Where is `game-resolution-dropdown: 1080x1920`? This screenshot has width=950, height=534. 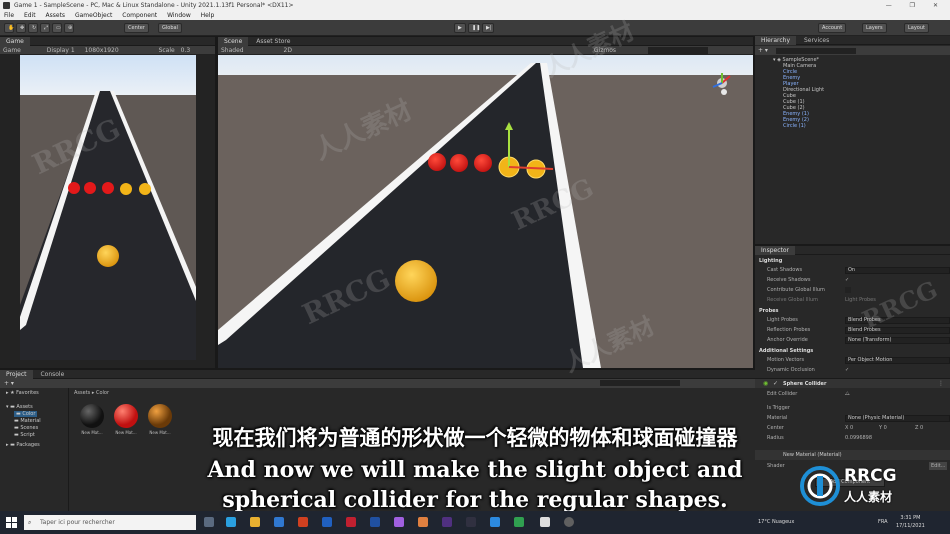
game-resolution-dropdown: 1080x1920 is located at coordinates (102, 50).